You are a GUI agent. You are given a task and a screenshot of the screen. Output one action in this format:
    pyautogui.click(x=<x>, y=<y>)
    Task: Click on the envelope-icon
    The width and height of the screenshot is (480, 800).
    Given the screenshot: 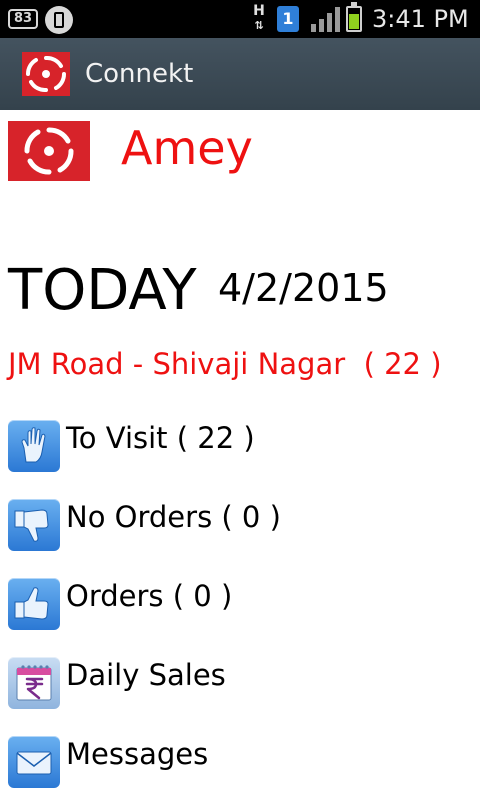 What is the action you would take?
    pyautogui.click(x=34, y=762)
    